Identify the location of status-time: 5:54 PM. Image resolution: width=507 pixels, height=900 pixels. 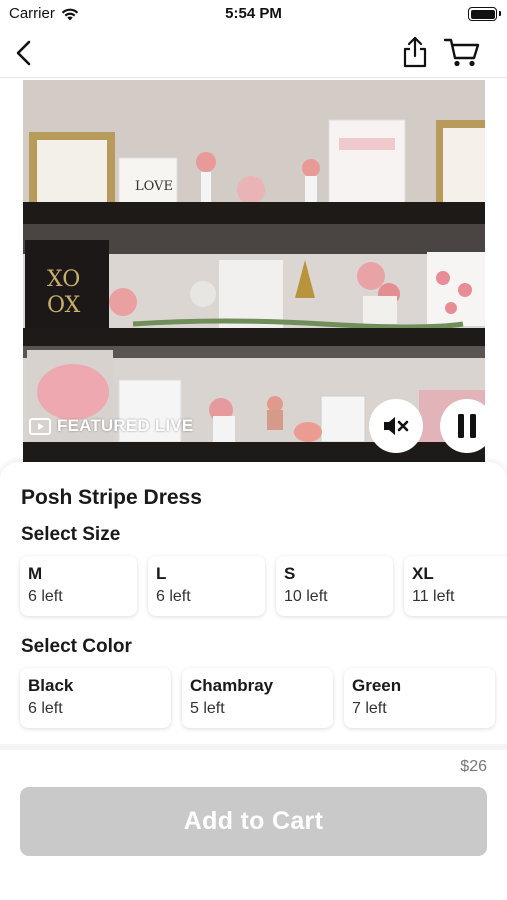
(253, 13).